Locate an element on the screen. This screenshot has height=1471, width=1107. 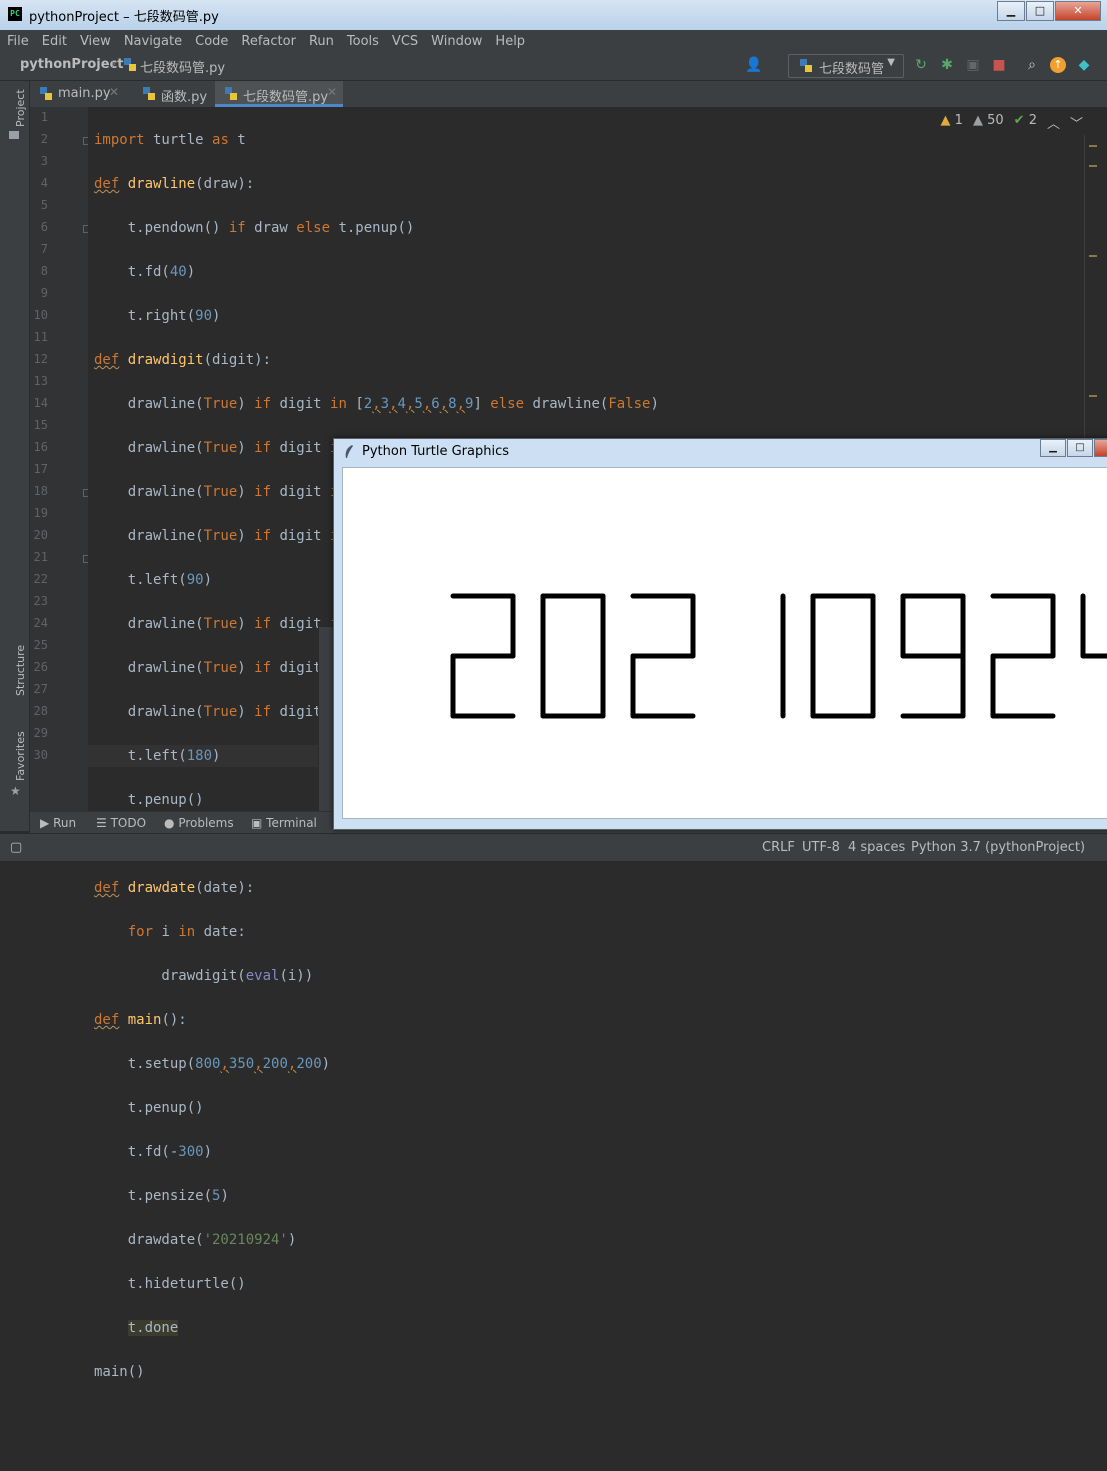
list-icon: ☰ is located at coordinates (101, 823).